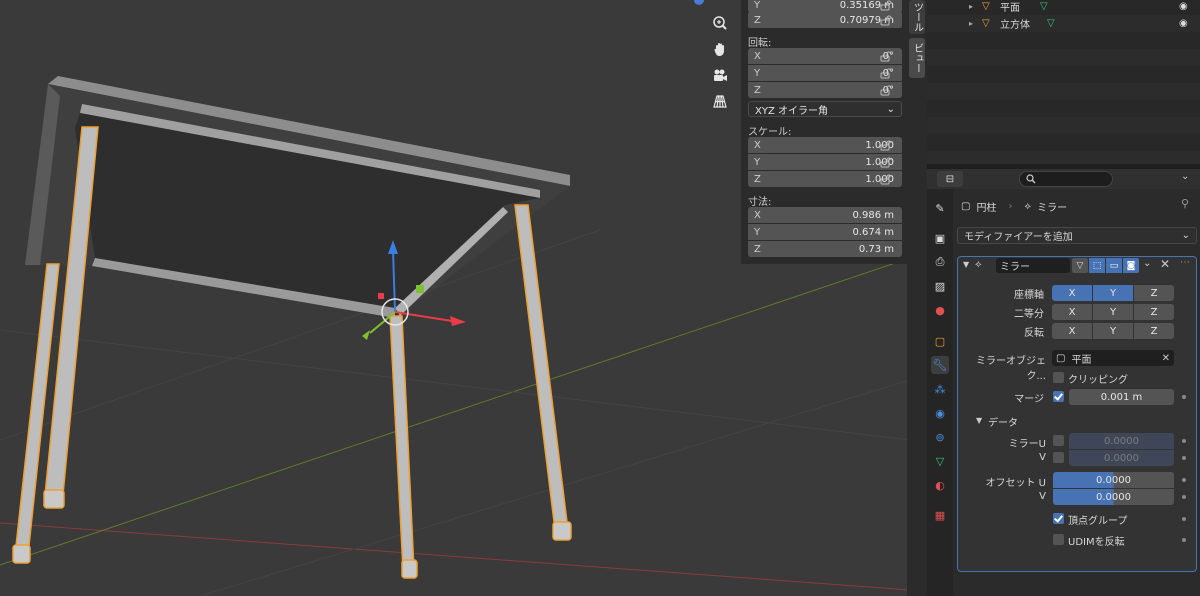 This screenshot has width=1200, height=596. I want to click on render-camera-icon: ◙, so click(1131, 265).